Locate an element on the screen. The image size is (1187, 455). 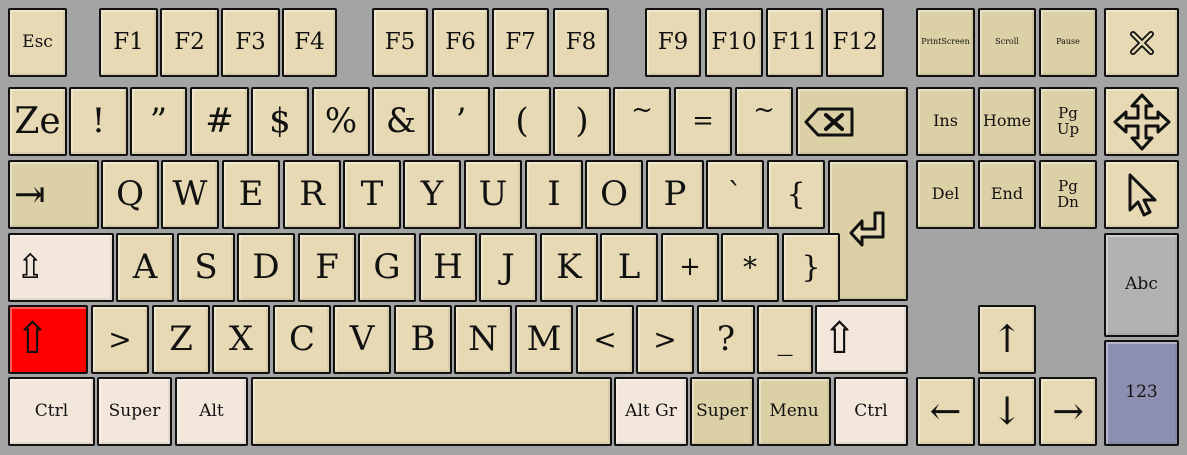
key-grave: ` is located at coordinates (735, 194).